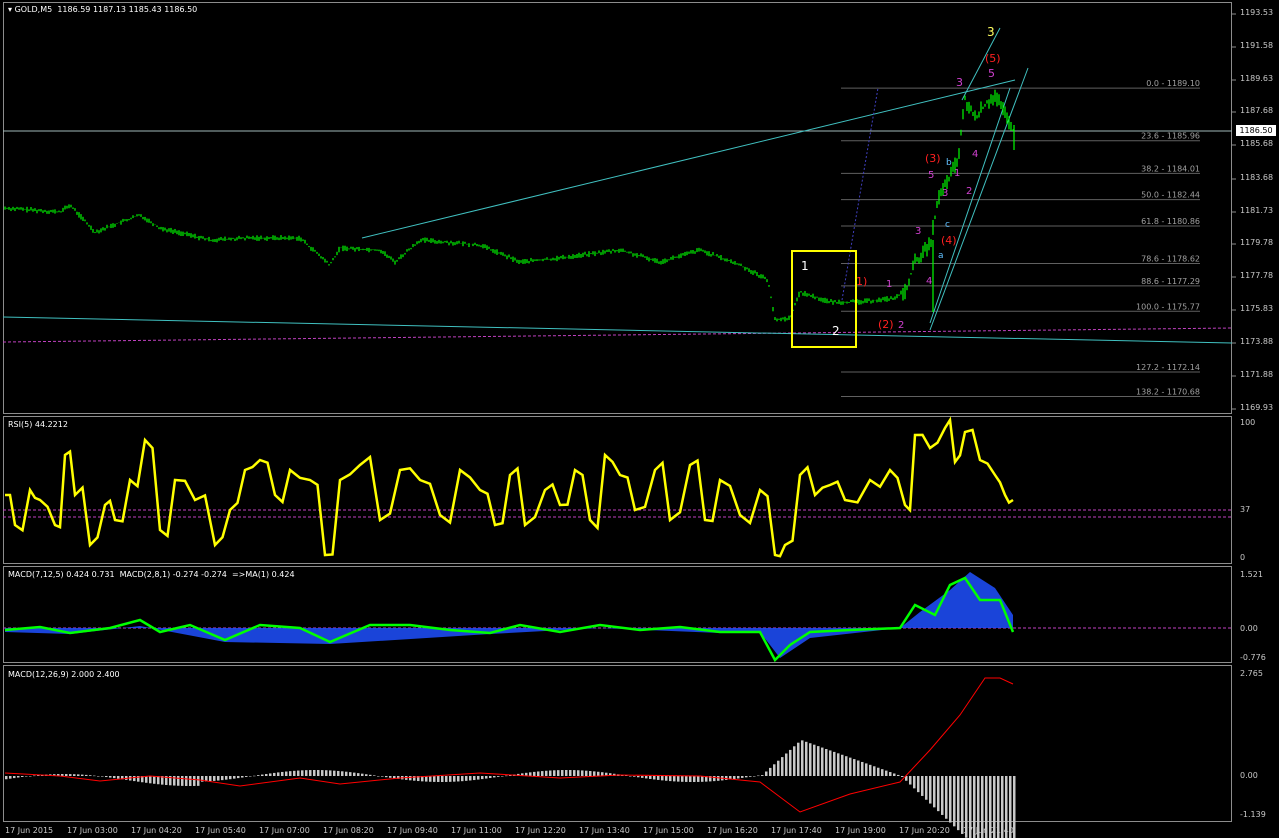 The width and height of the screenshot is (1279, 838). Describe the element at coordinates (1170, 168) in the screenshot. I see `fib-level-label: 38.2 - 1184.01` at that location.